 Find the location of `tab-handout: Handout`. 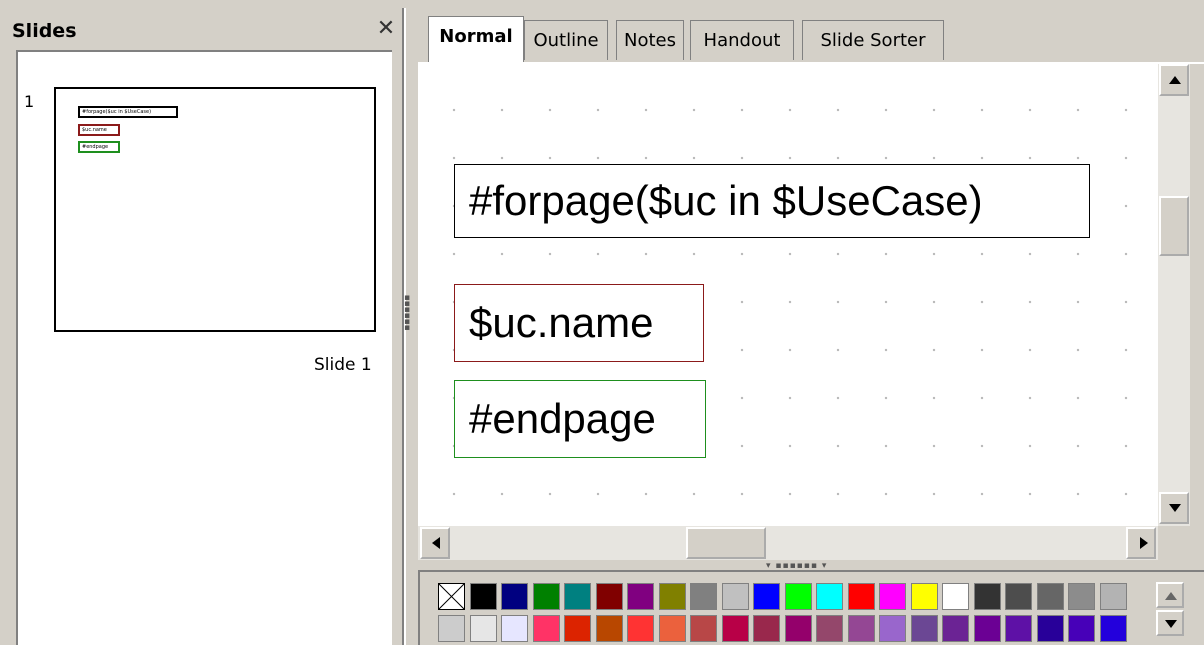

tab-handout: Handout is located at coordinates (742, 40).